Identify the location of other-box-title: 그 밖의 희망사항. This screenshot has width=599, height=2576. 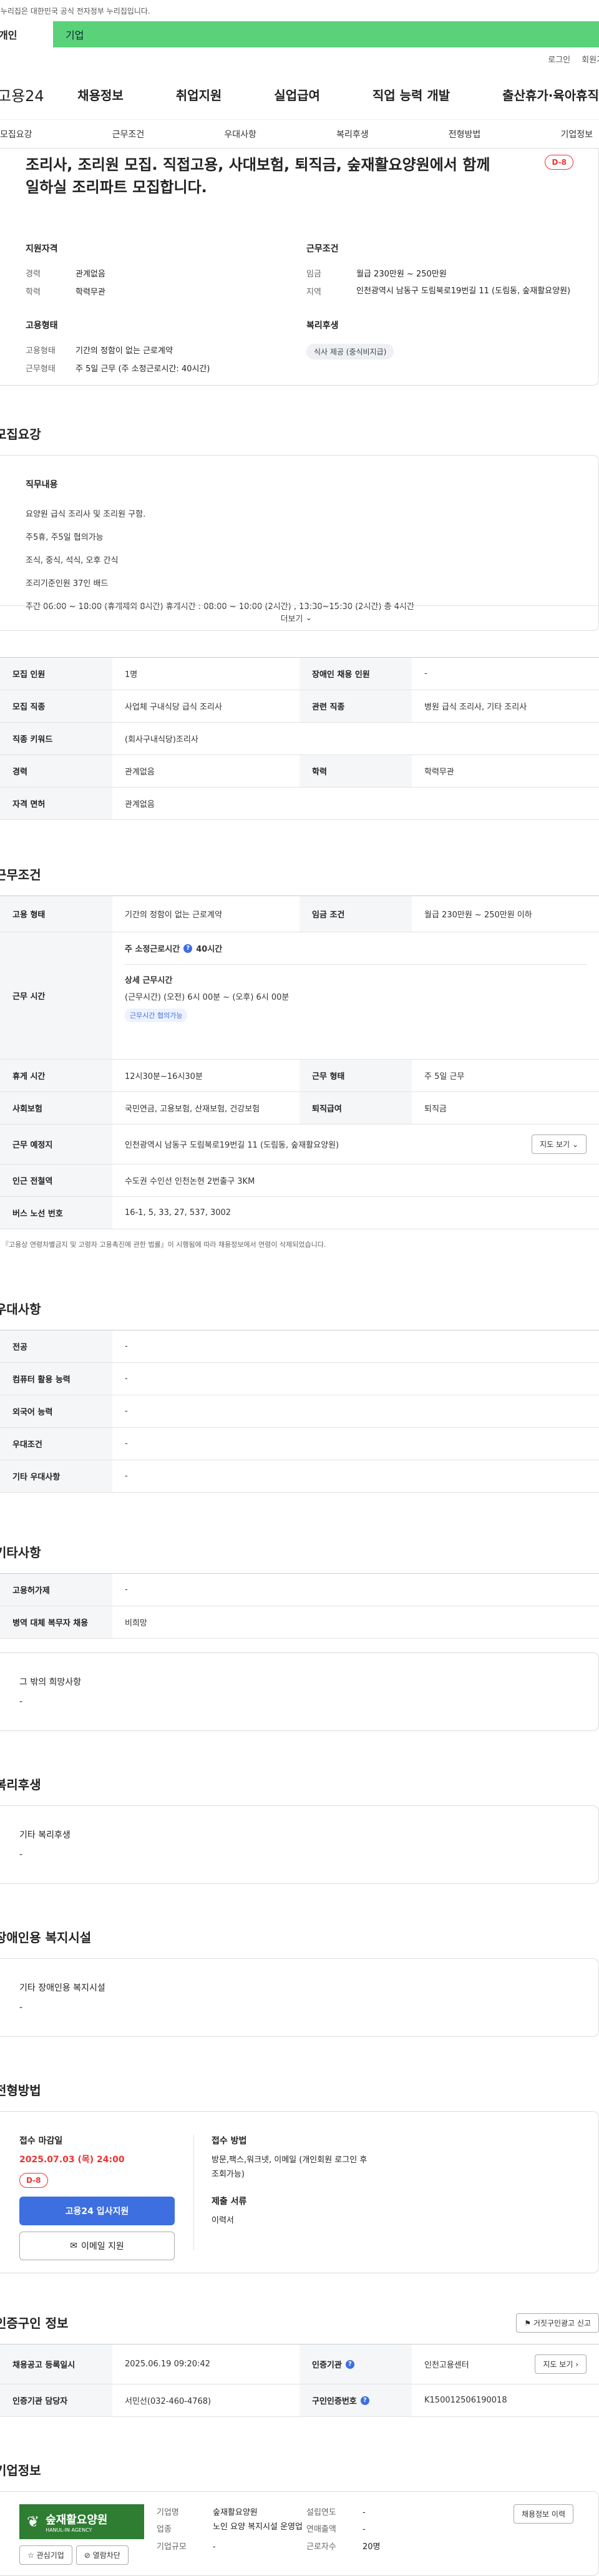
(50, 1682).